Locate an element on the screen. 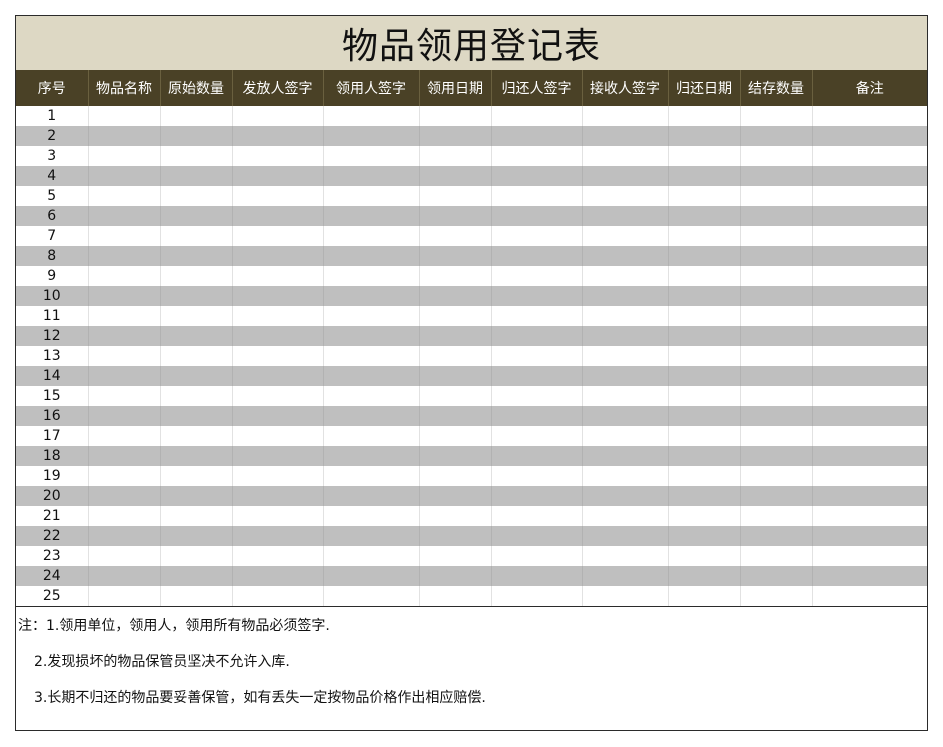 Image resolution: width=943 pixels, height=747 pixels. row-index-cell: 25 is located at coordinates (52, 596).